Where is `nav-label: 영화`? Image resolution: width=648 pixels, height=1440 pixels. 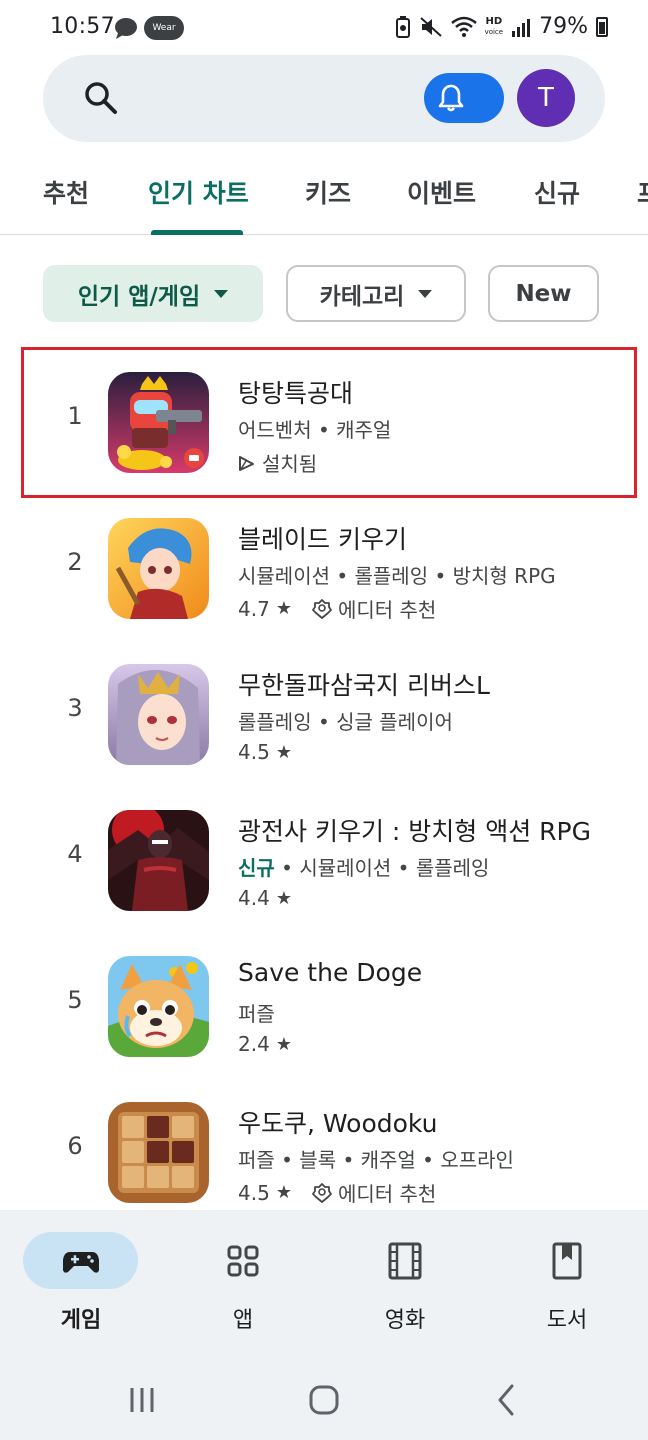 nav-label: 영화 is located at coordinates (405, 1320).